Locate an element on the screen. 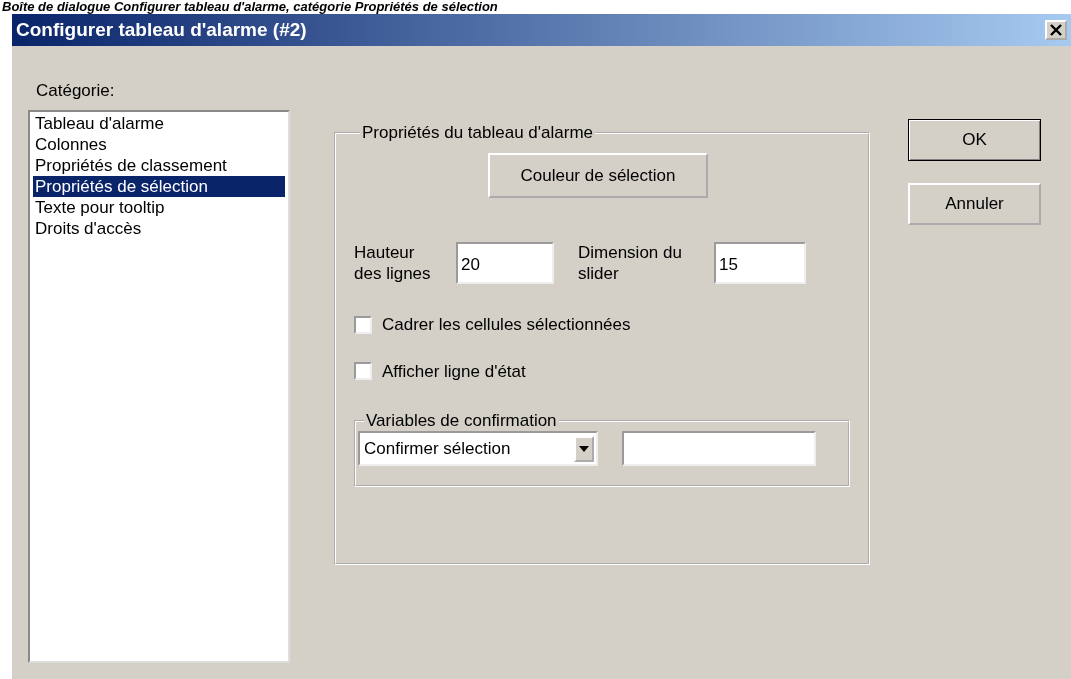 The image size is (1071, 679). ok-button: OK is located at coordinates (974, 140).